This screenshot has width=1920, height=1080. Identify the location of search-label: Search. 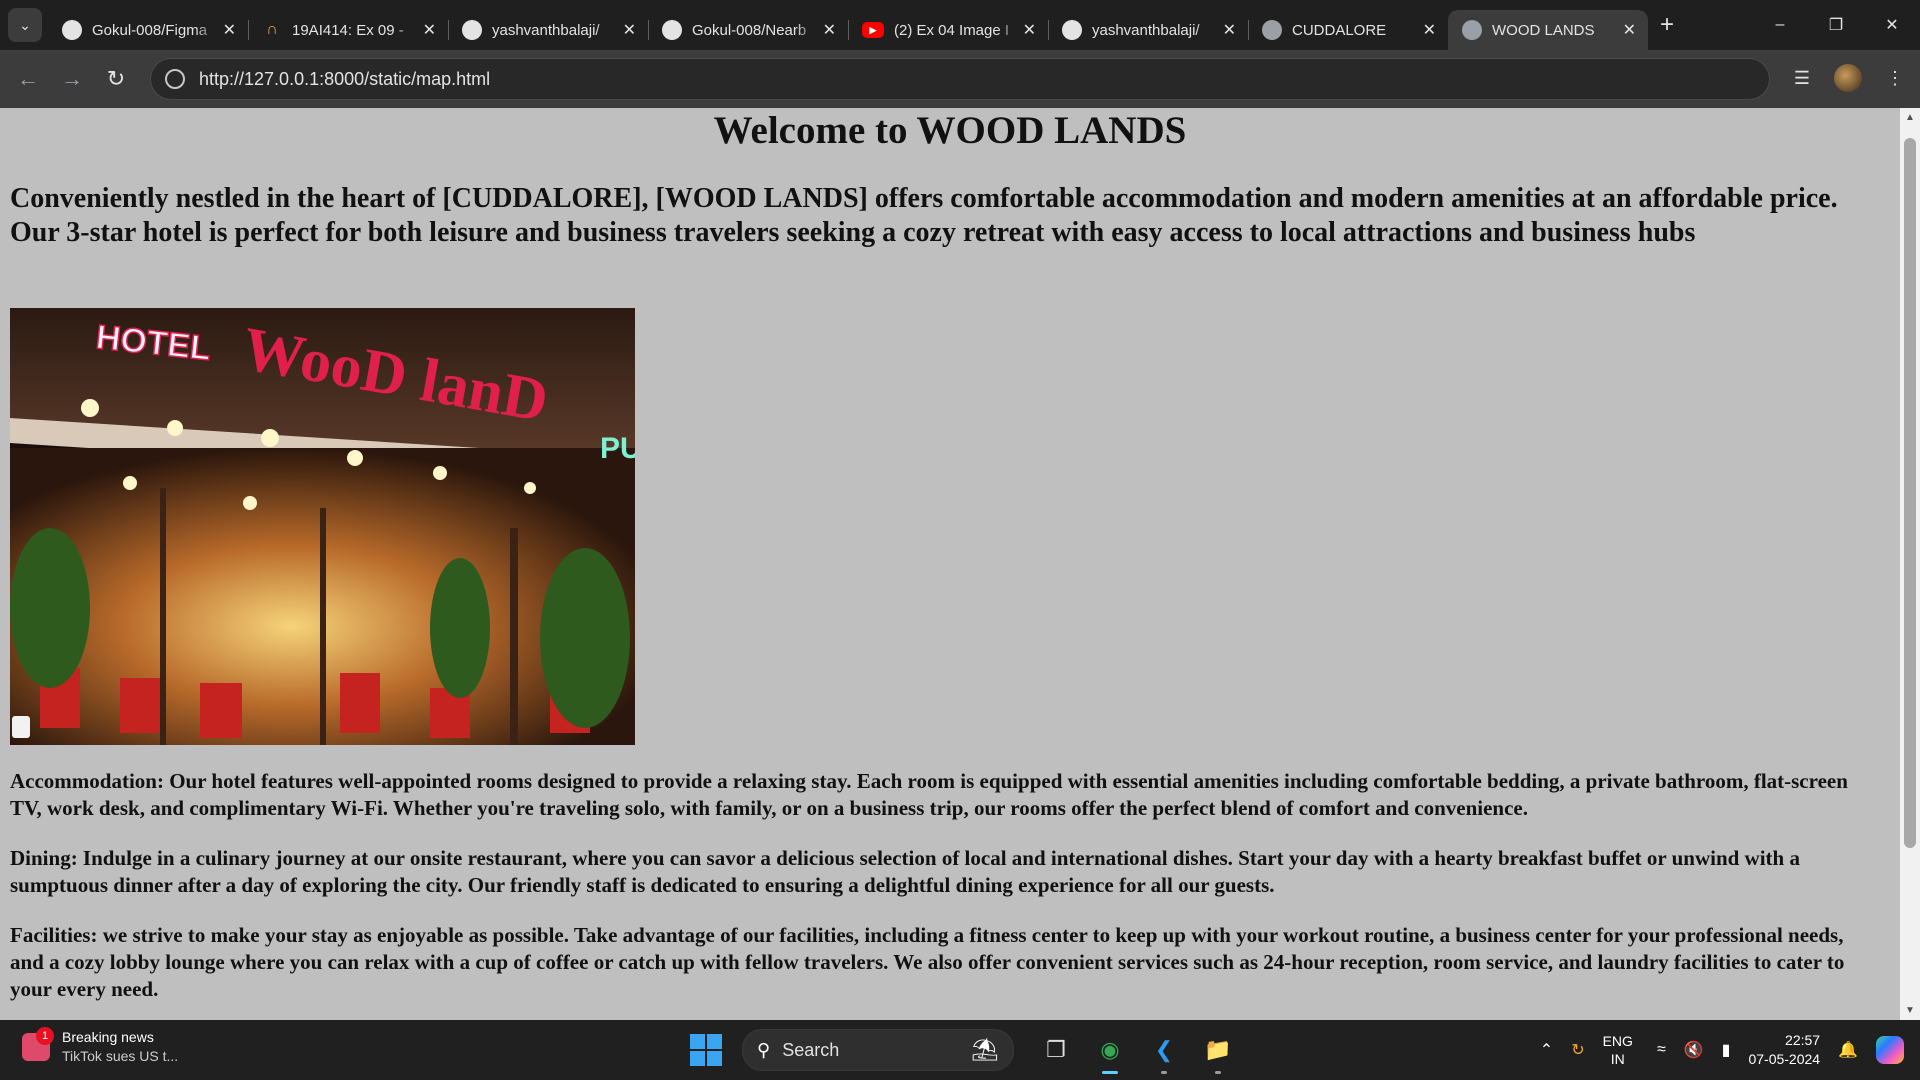
(811, 1049).